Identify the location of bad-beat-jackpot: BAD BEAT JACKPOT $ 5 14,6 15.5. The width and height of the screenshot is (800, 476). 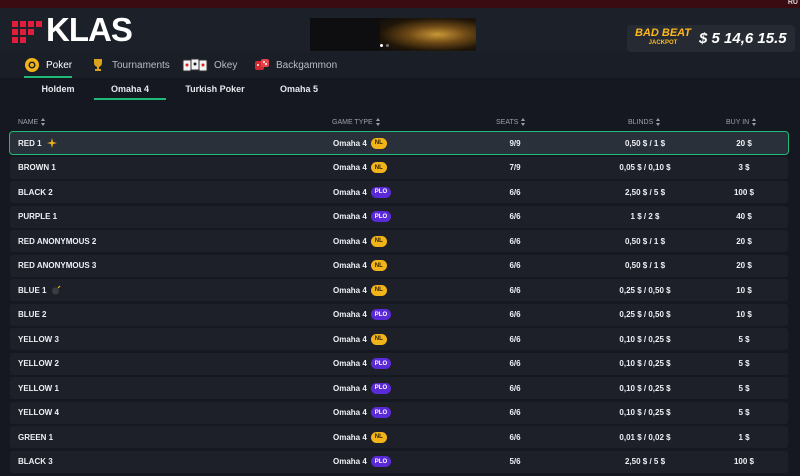
(711, 38).